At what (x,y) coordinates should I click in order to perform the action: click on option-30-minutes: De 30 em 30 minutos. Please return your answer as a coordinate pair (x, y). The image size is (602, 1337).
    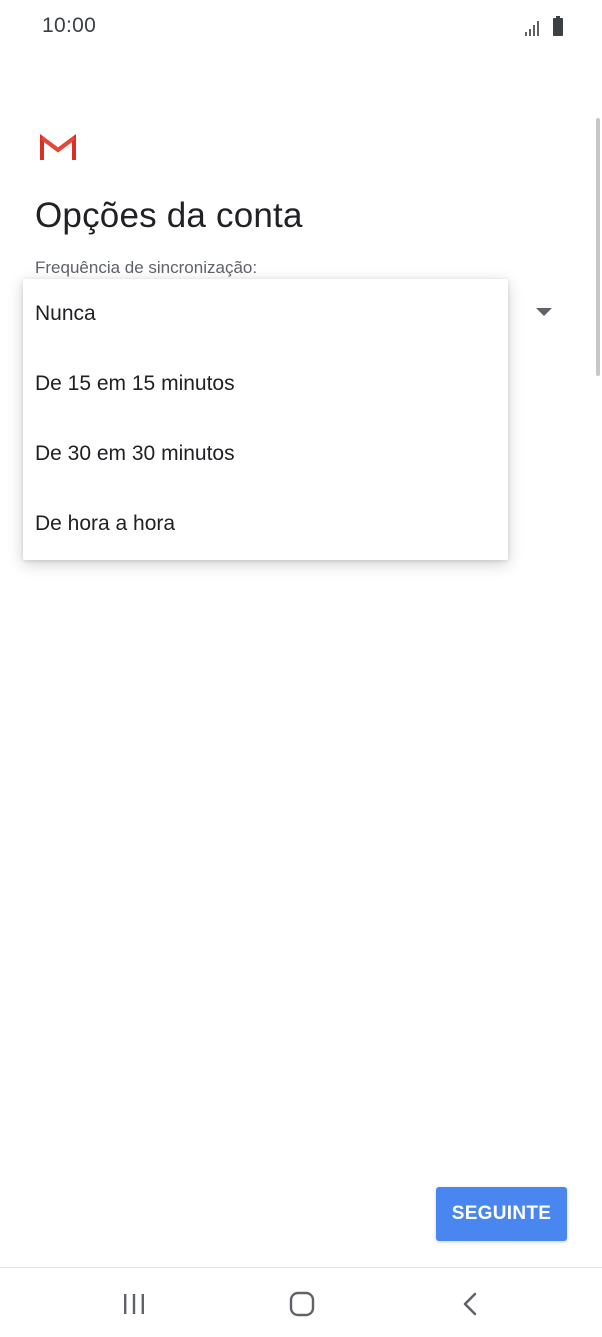
    Looking at the image, I should click on (265, 454).